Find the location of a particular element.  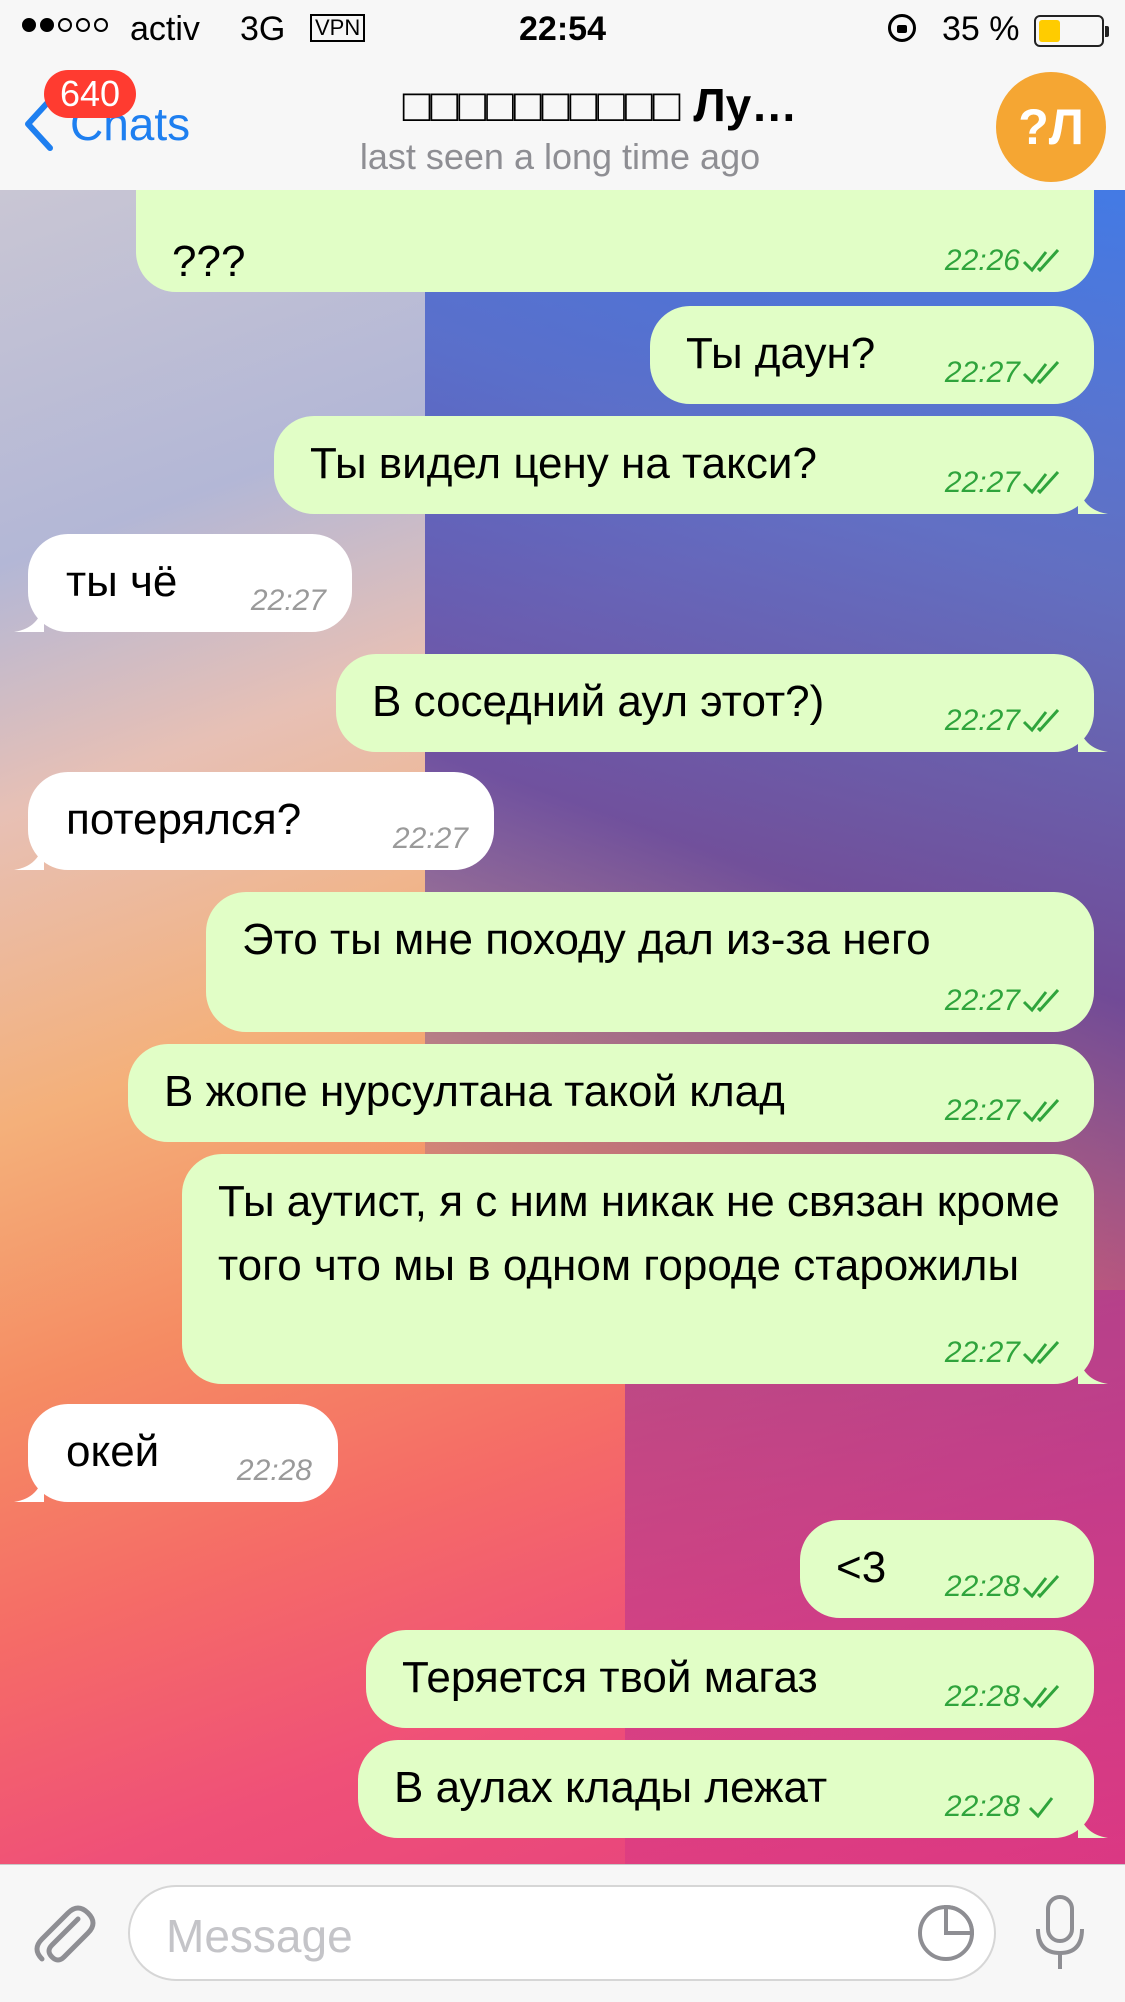

message-text: В жопе нурсултана такой клад is located at coordinates (474, 1091).